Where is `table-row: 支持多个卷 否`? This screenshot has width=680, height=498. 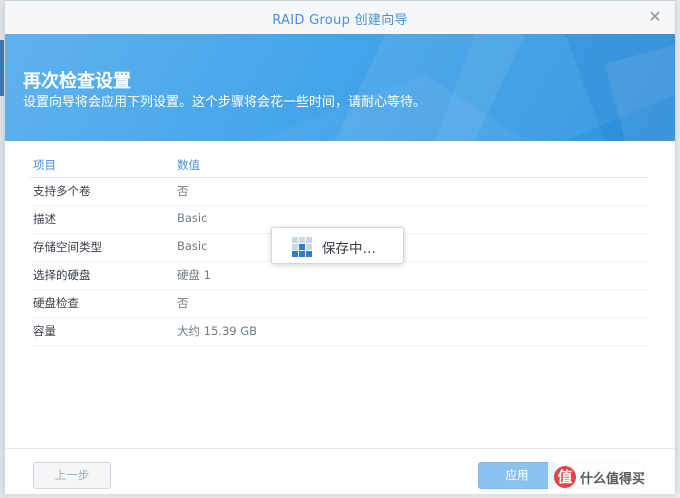
table-row: 支持多个卷 否 is located at coordinates (339, 192).